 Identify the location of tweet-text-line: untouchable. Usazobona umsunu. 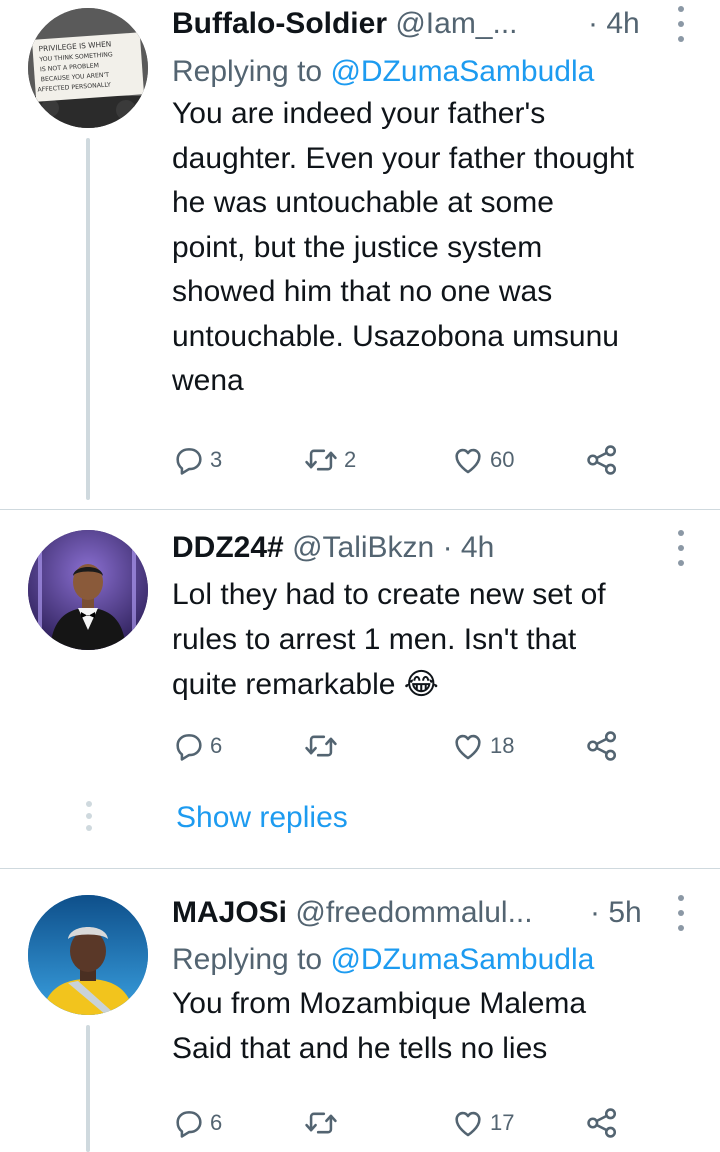
(395, 336).